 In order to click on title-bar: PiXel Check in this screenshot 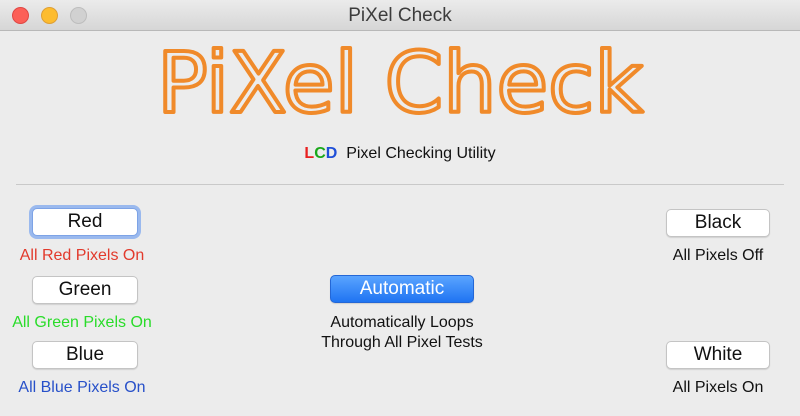, I will do `click(400, 15)`.